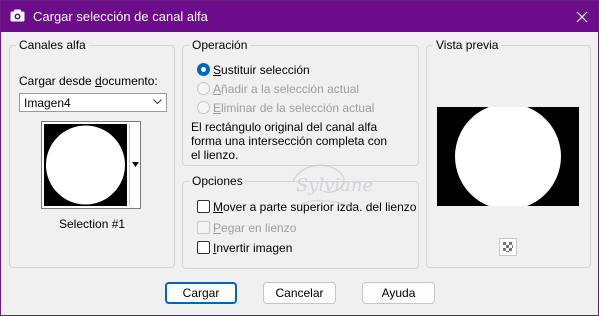  I want to click on move-top-left-checkbox, so click(203, 206).